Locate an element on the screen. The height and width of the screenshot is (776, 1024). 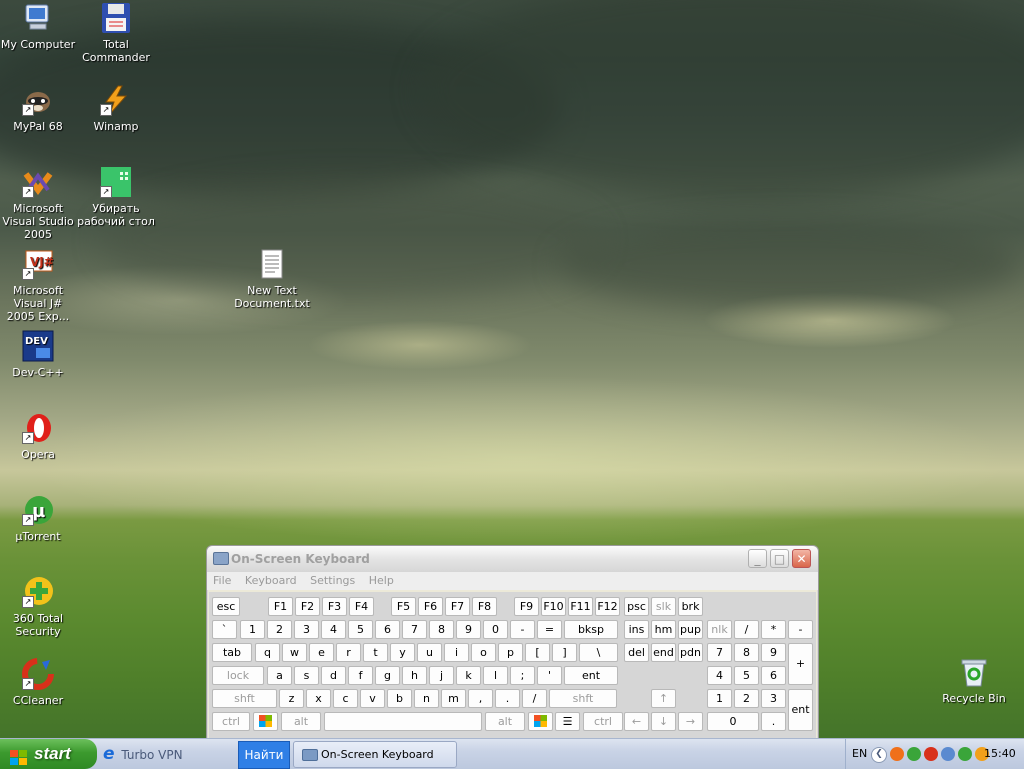
key-row5-7: m is located at coordinates (453, 698).